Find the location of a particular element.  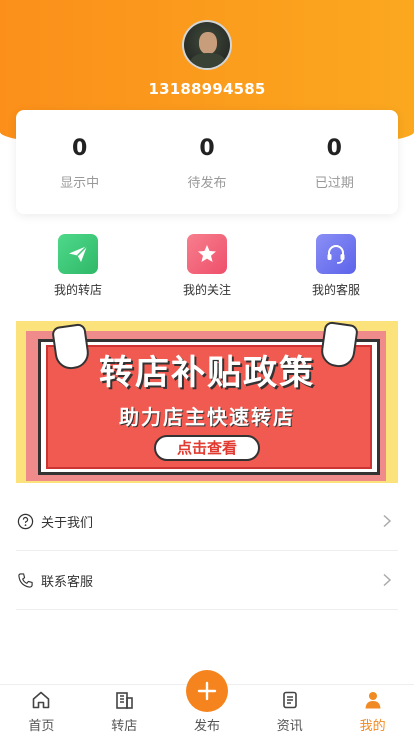

avatar is located at coordinates (207, 45).